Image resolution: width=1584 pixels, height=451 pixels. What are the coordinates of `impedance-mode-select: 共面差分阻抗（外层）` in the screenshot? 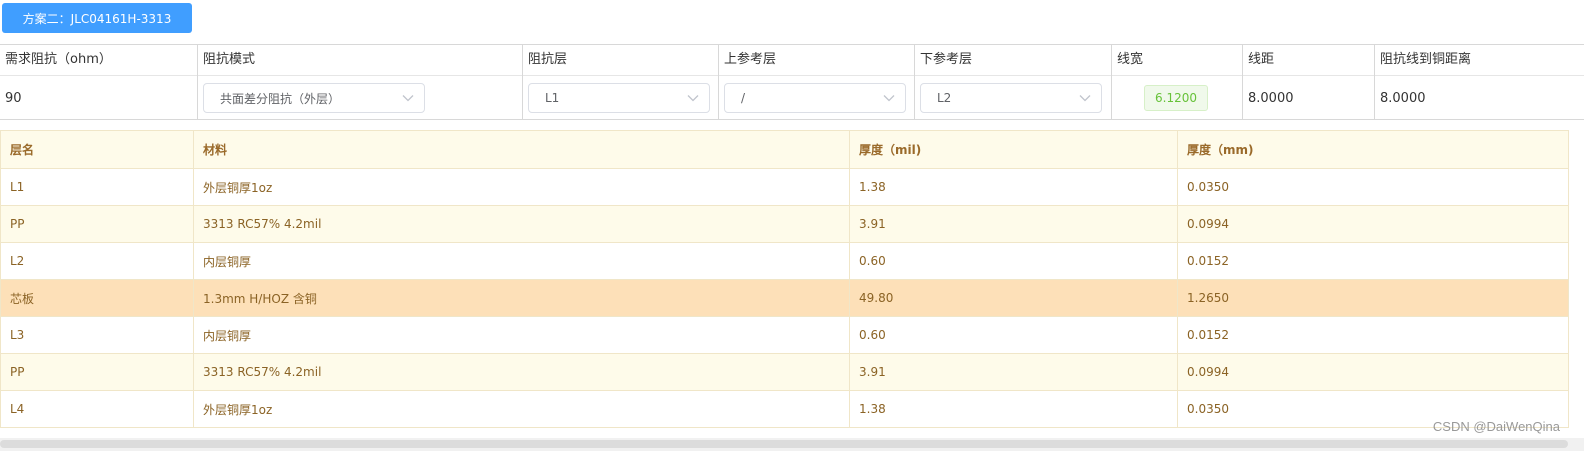 It's located at (314, 98).